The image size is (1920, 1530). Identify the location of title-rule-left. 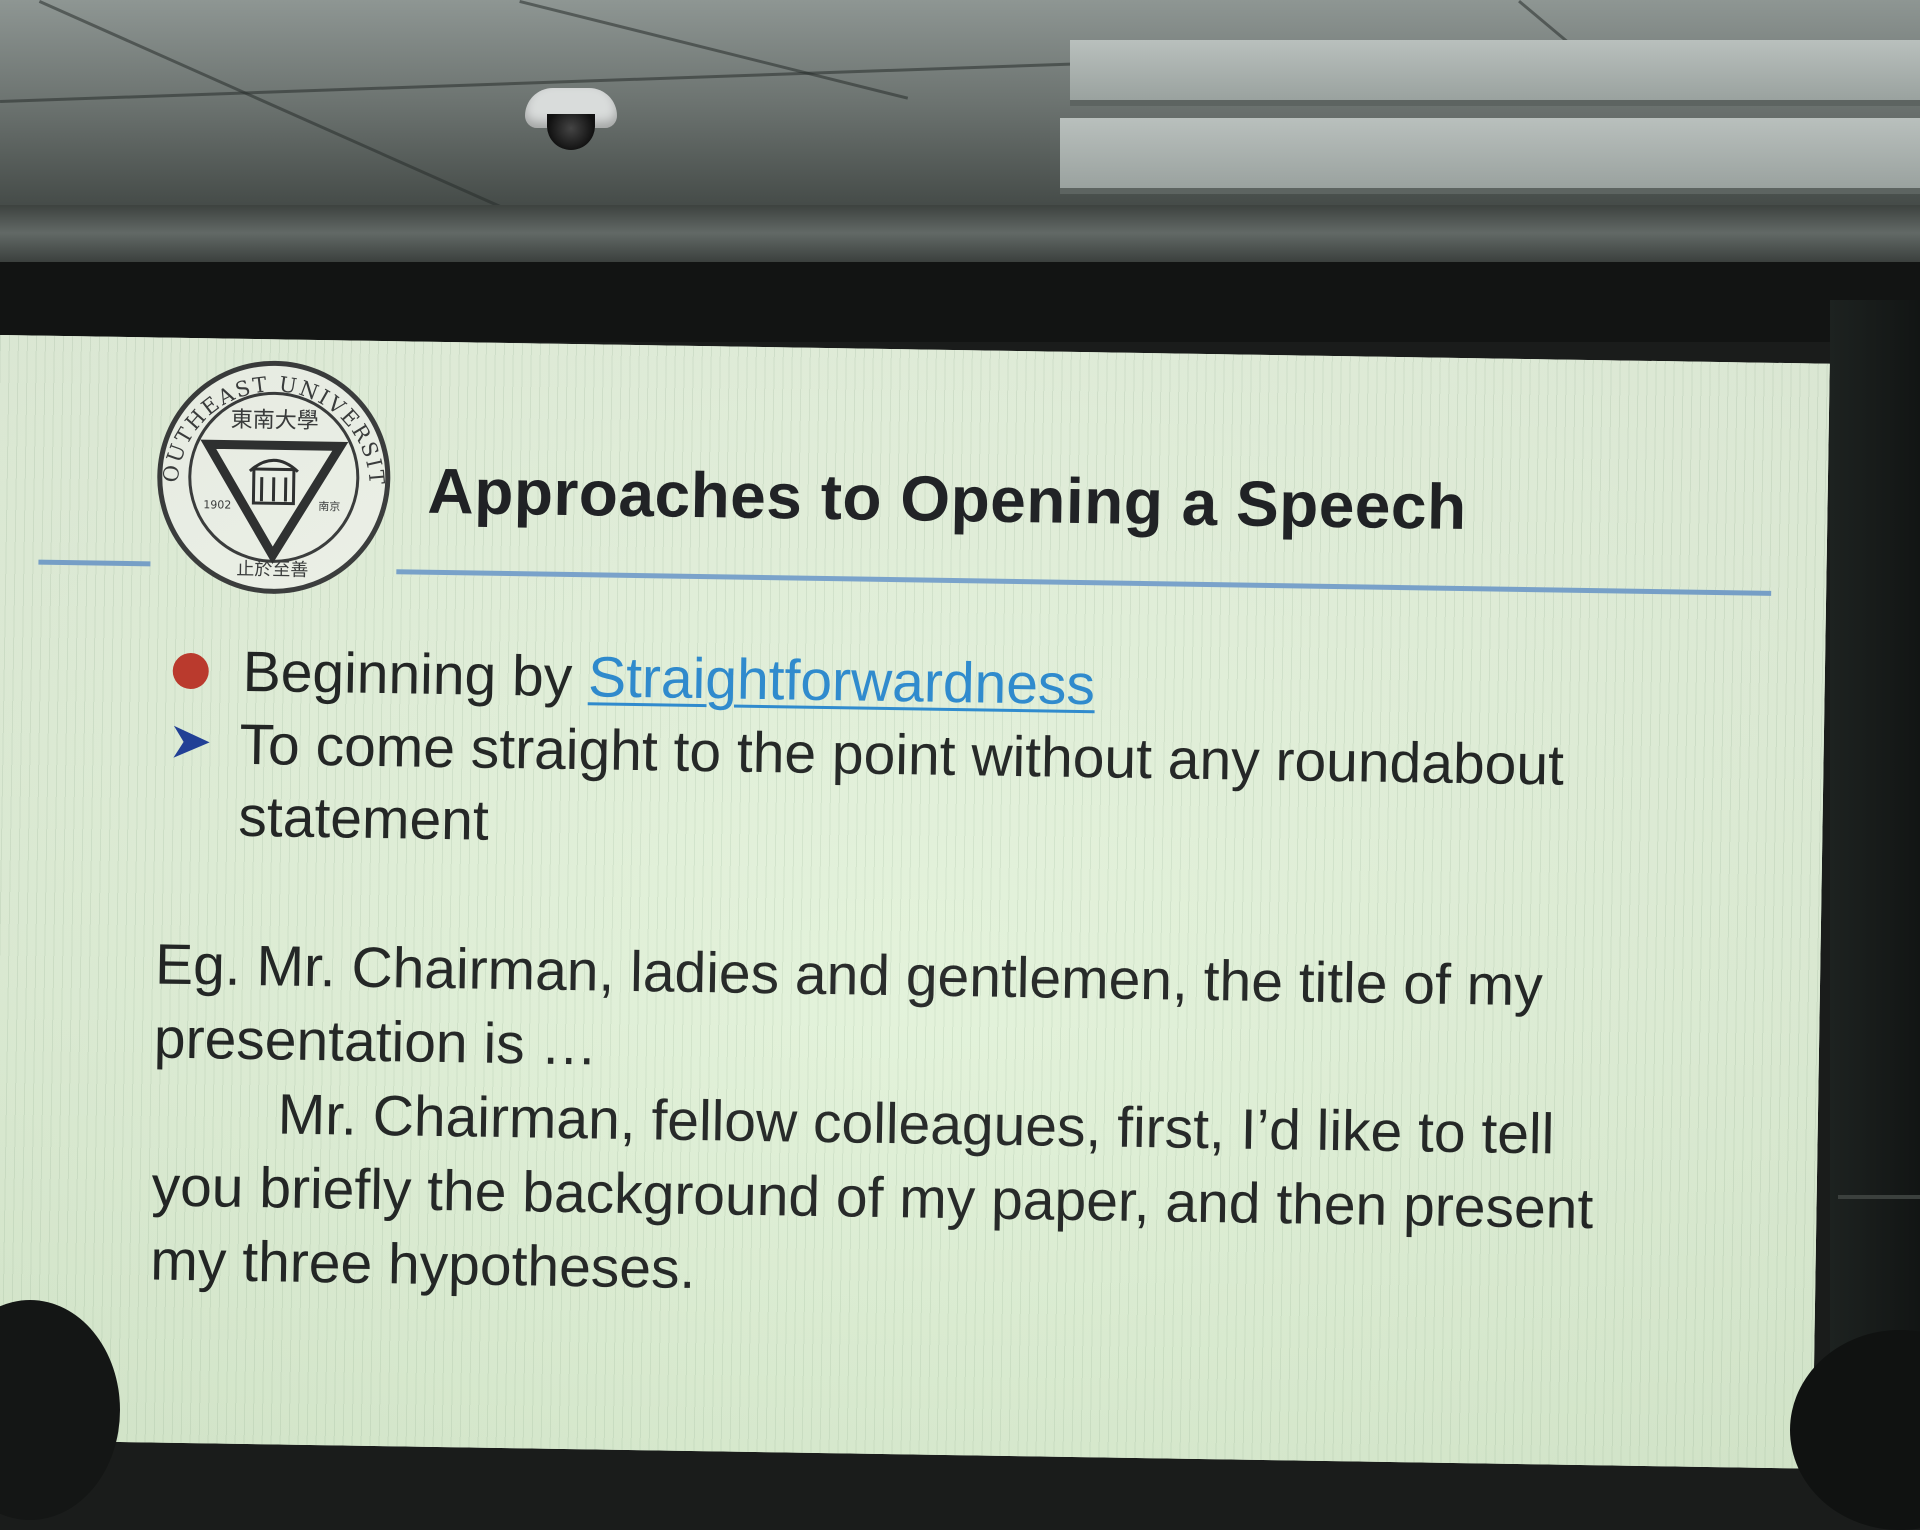
(94, 563).